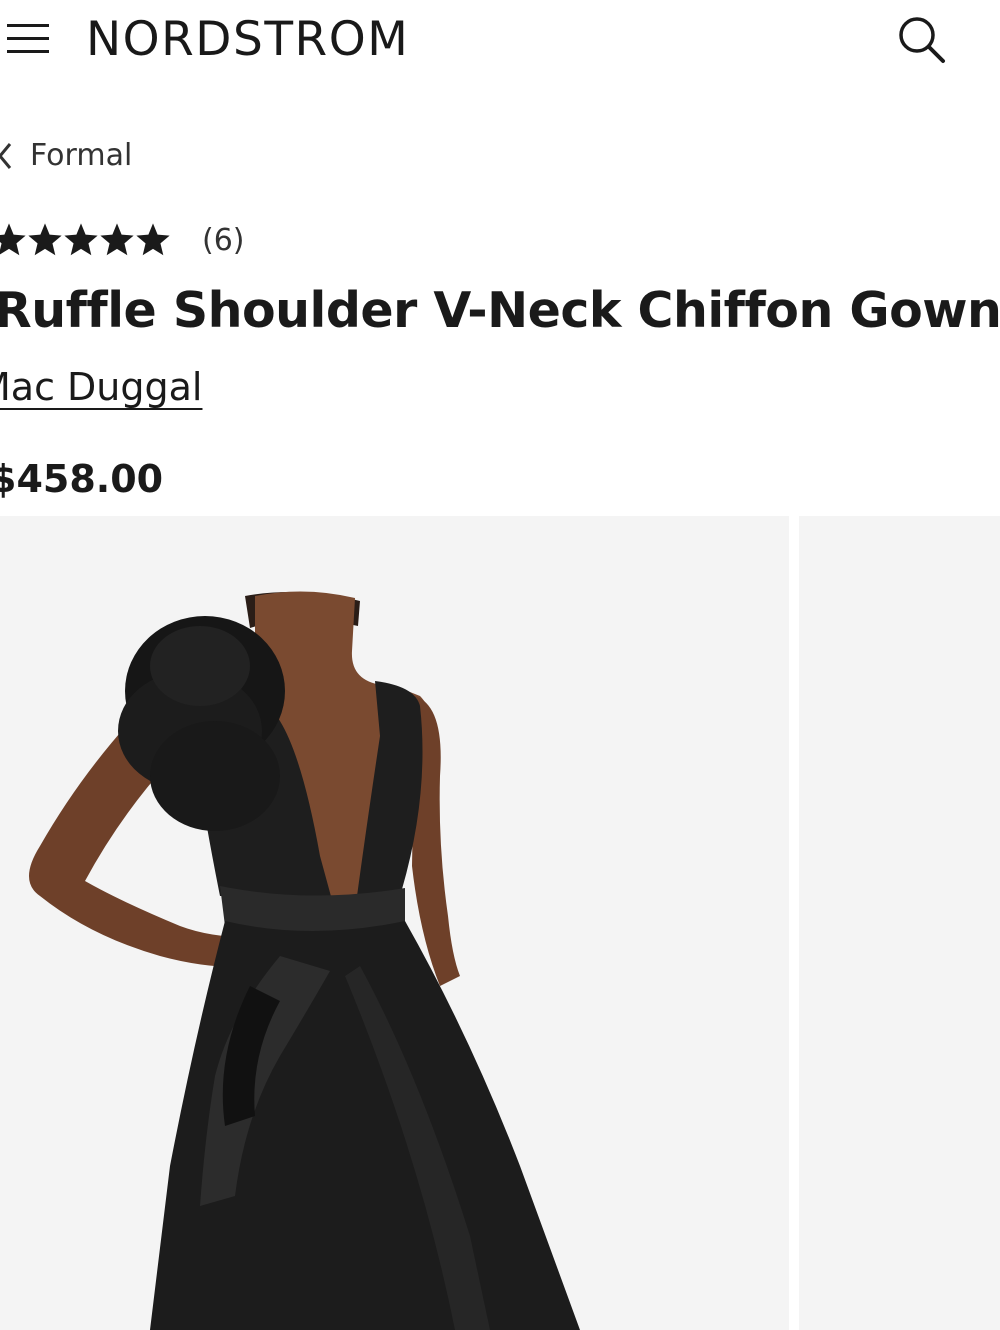  What do you see at coordinates (500, 310) in the screenshot?
I see `product-title: Ruffle Shoulder V-Neck Chiffon Gown` at bounding box center [500, 310].